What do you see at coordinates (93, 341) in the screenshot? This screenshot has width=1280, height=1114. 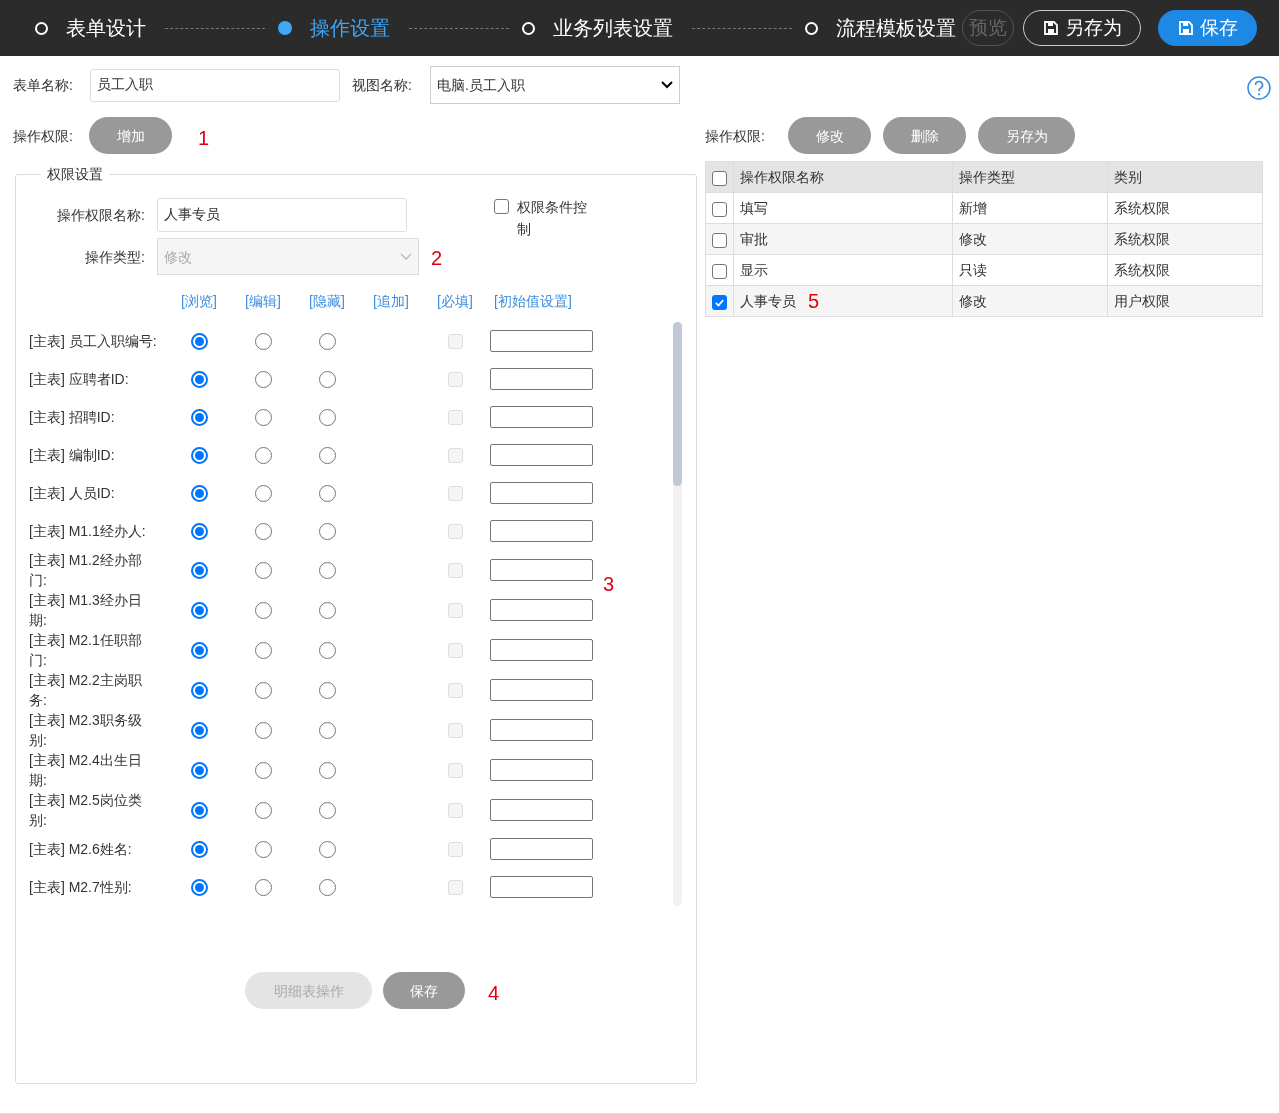 I see `field-label: [主表] 员工入职编号:` at bounding box center [93, 341].